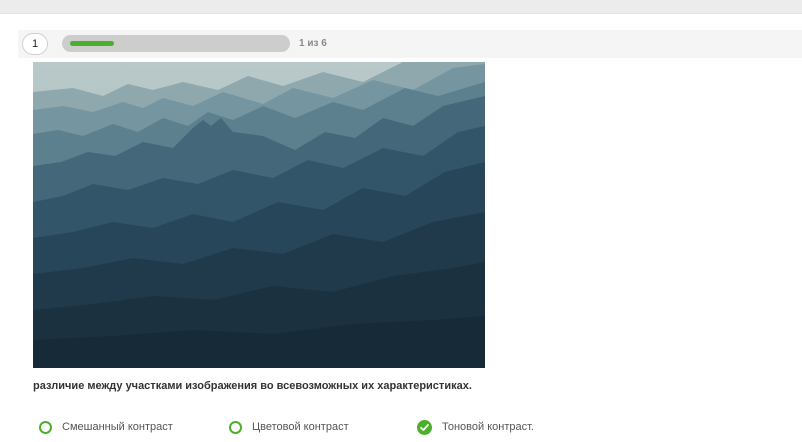 The image size is (802, 442). What do you see at coordinates (117, 427) in the screenshot?
I see `answer-label: Смешанный контраст` at bounding box center [117, 427].